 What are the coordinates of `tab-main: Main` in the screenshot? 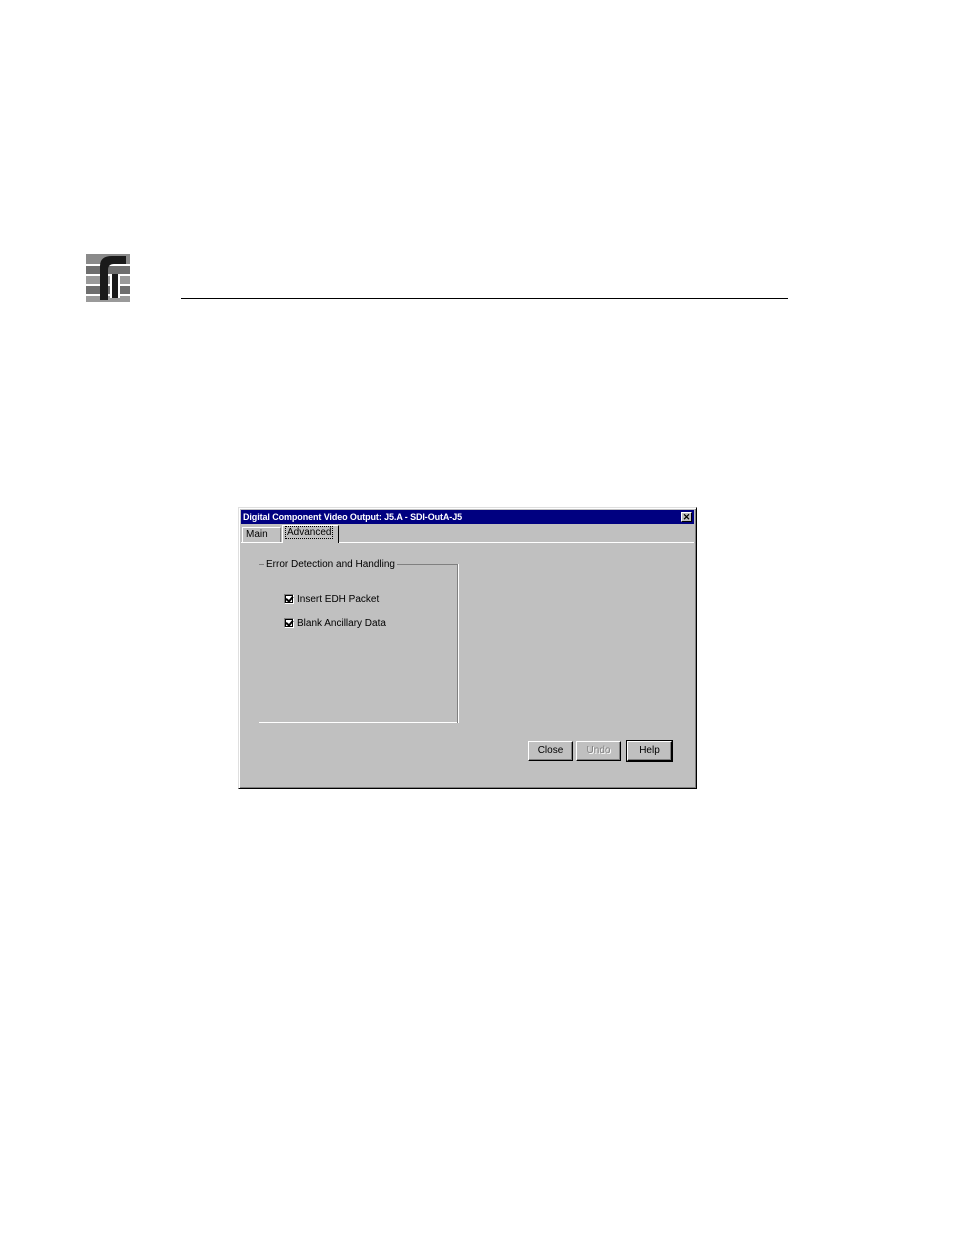 It's located at (261, 534).